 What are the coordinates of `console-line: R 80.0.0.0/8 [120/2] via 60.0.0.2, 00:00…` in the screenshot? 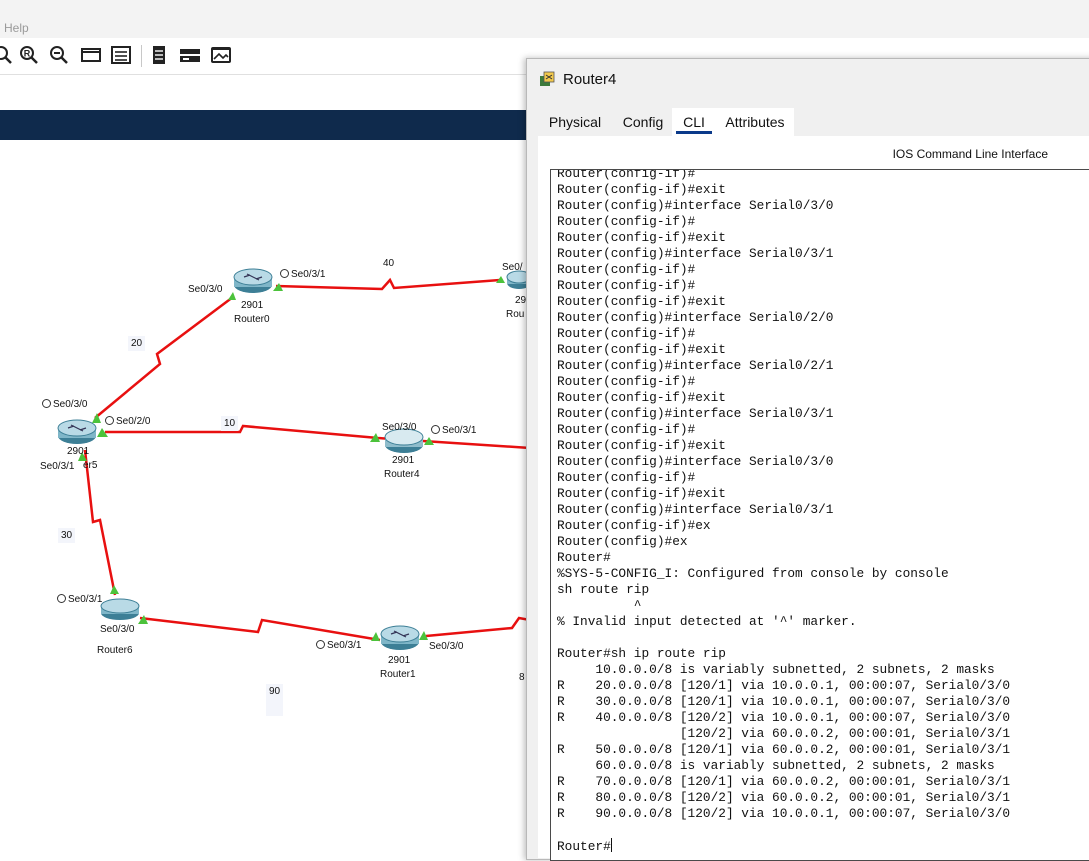 It's located at (784, 797).